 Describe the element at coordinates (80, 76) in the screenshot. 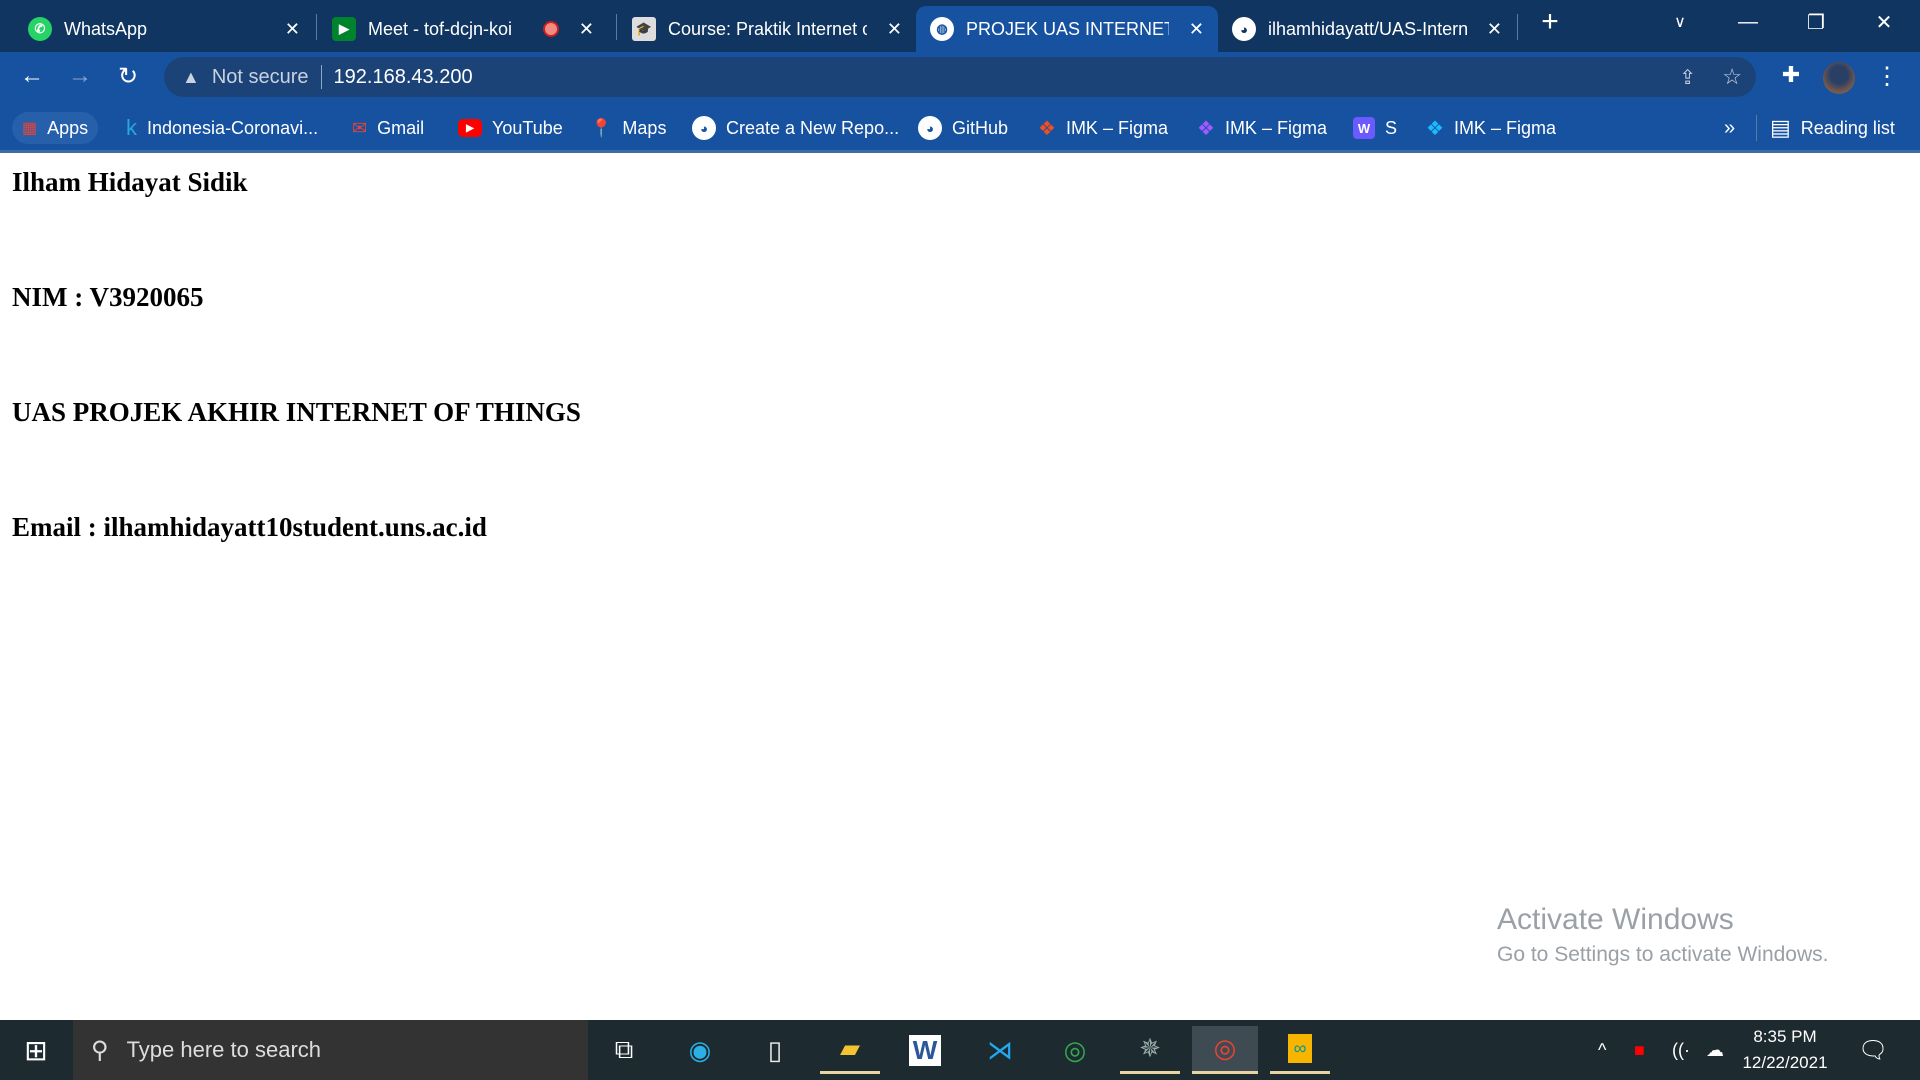

I see `forward-icon: →` at that location.